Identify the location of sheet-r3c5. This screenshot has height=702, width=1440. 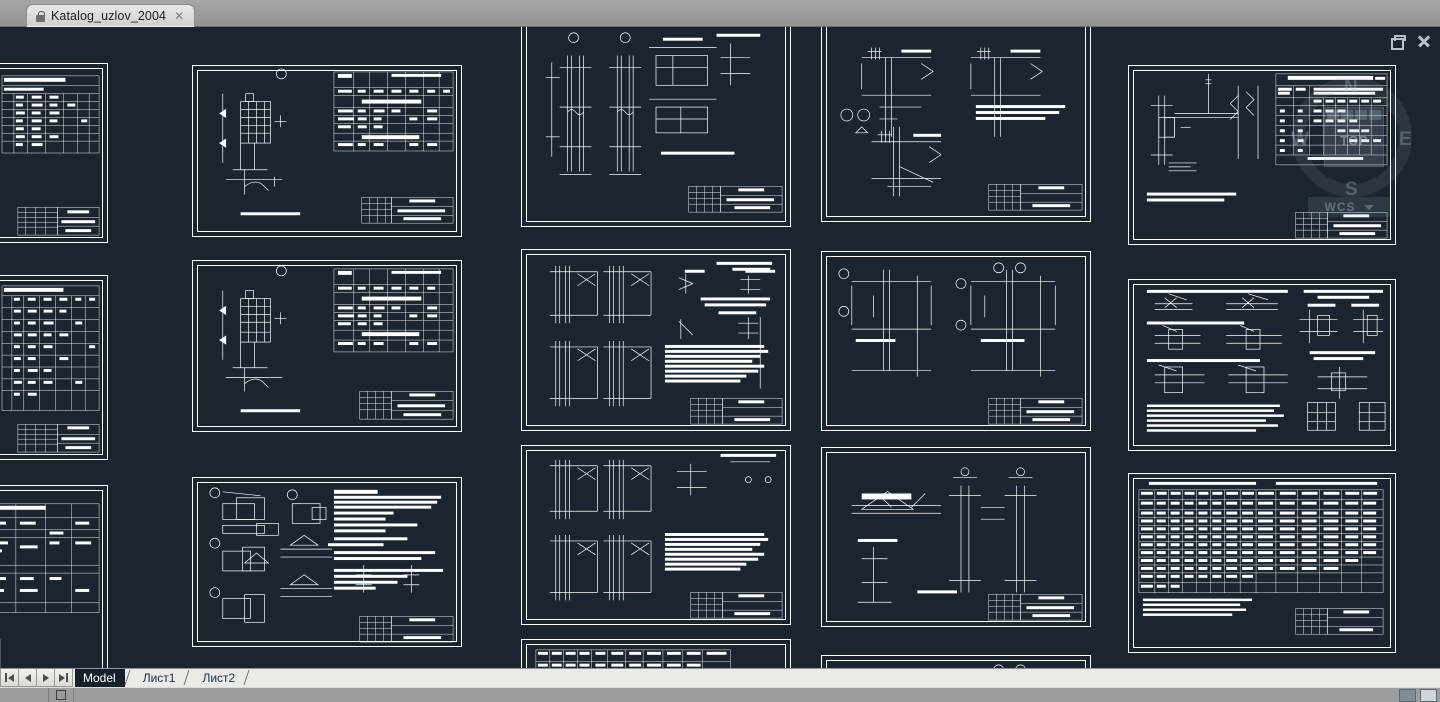
(1262, 563).